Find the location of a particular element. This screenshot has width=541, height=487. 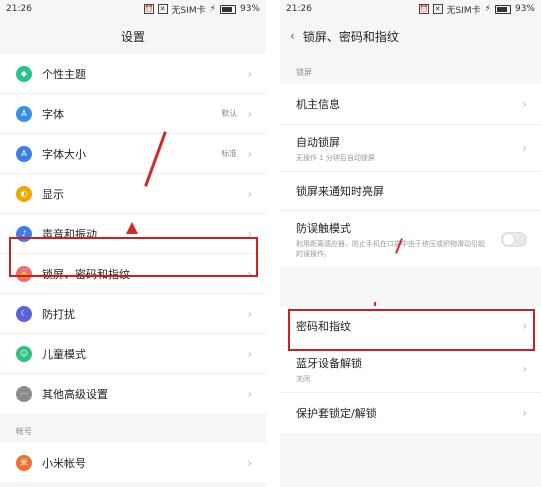

page-title-bar: 设置 is located at coordinates (133, 36).